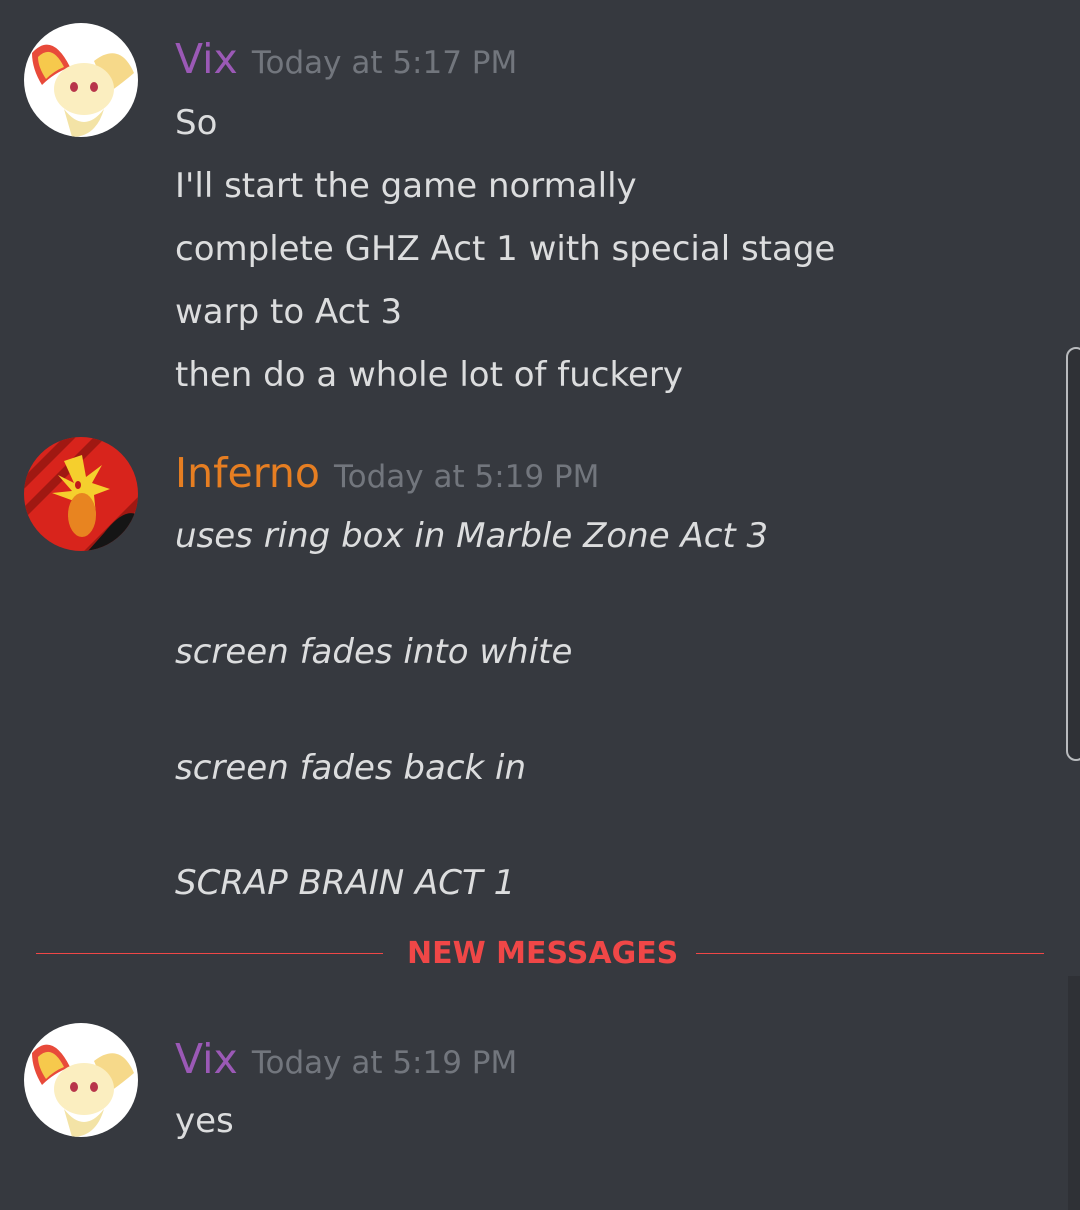 The image size is (1080, 1210). I want to click on message-line: screen fades back in, so click(351, 768).